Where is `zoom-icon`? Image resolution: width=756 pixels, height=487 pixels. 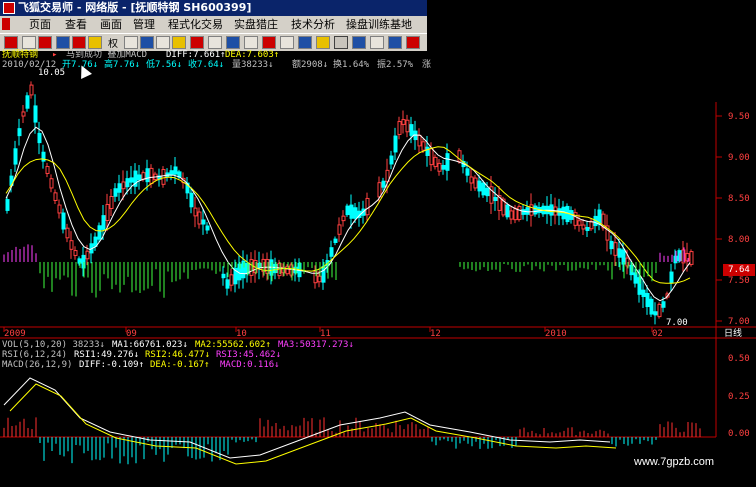
zoom-icon is located at coordinates (163, 42).